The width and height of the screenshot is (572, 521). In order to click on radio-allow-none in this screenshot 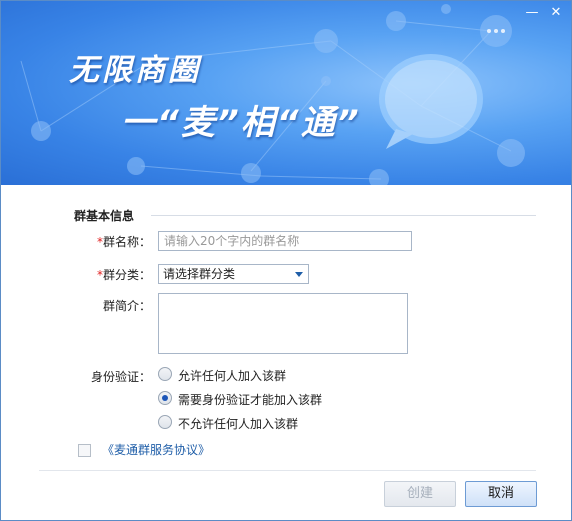, I will do `click(165, 422)`.